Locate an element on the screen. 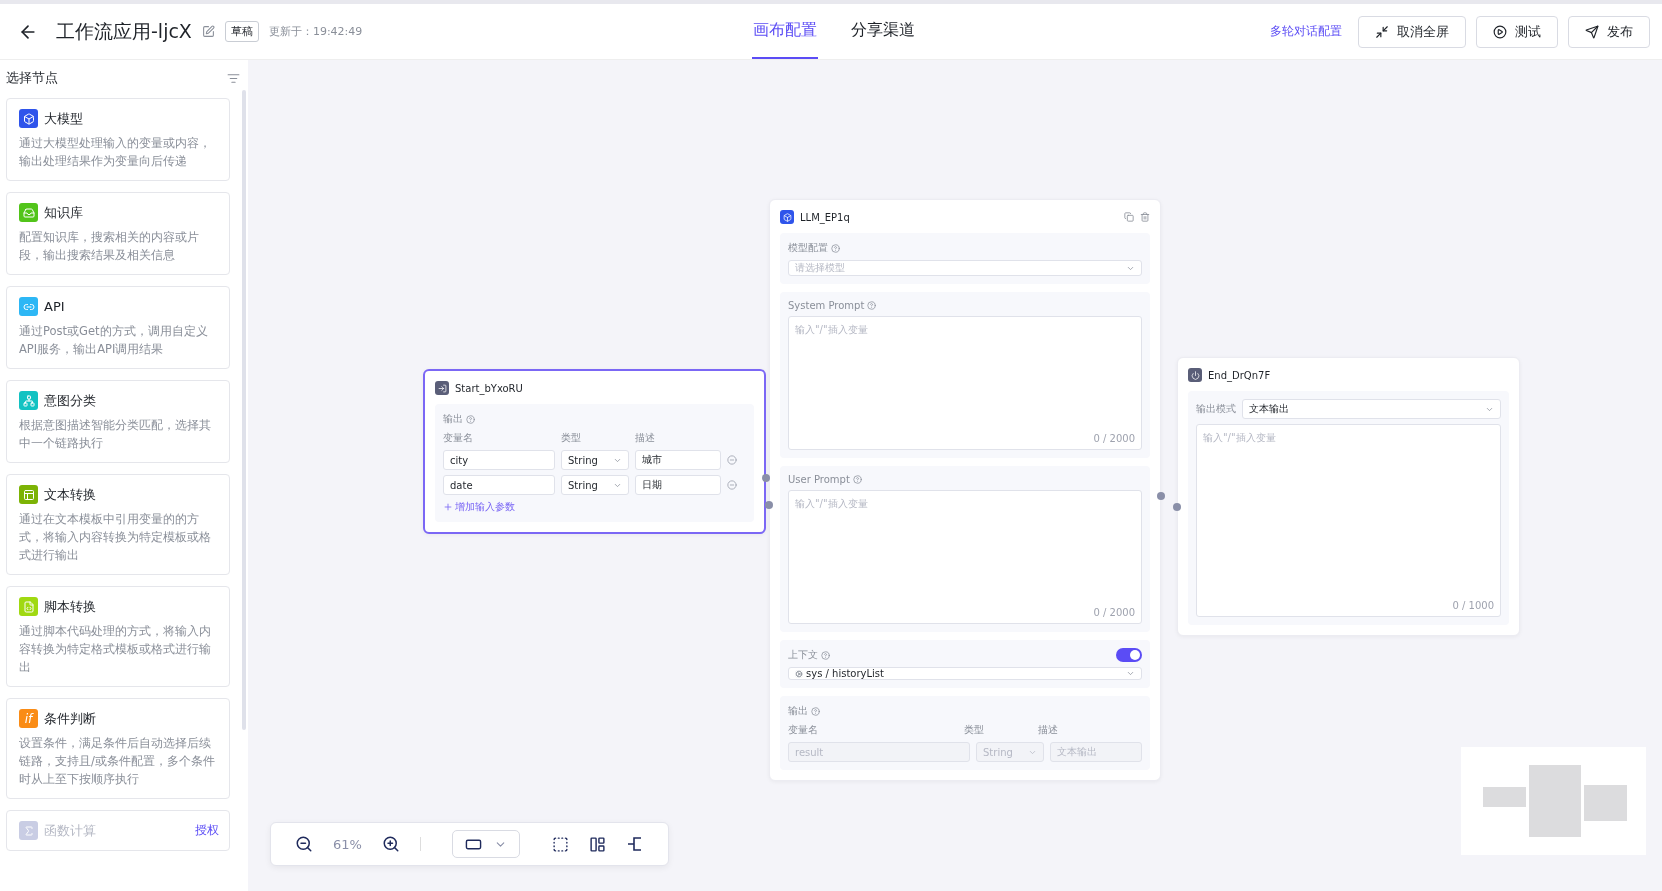 Image resolution: width=1662 pixels, height=891 pixels. node-description: 配置知识库，搜索相关的内容或片段，输出搜索结果及相关信息 is located at coordinates (109, 246).